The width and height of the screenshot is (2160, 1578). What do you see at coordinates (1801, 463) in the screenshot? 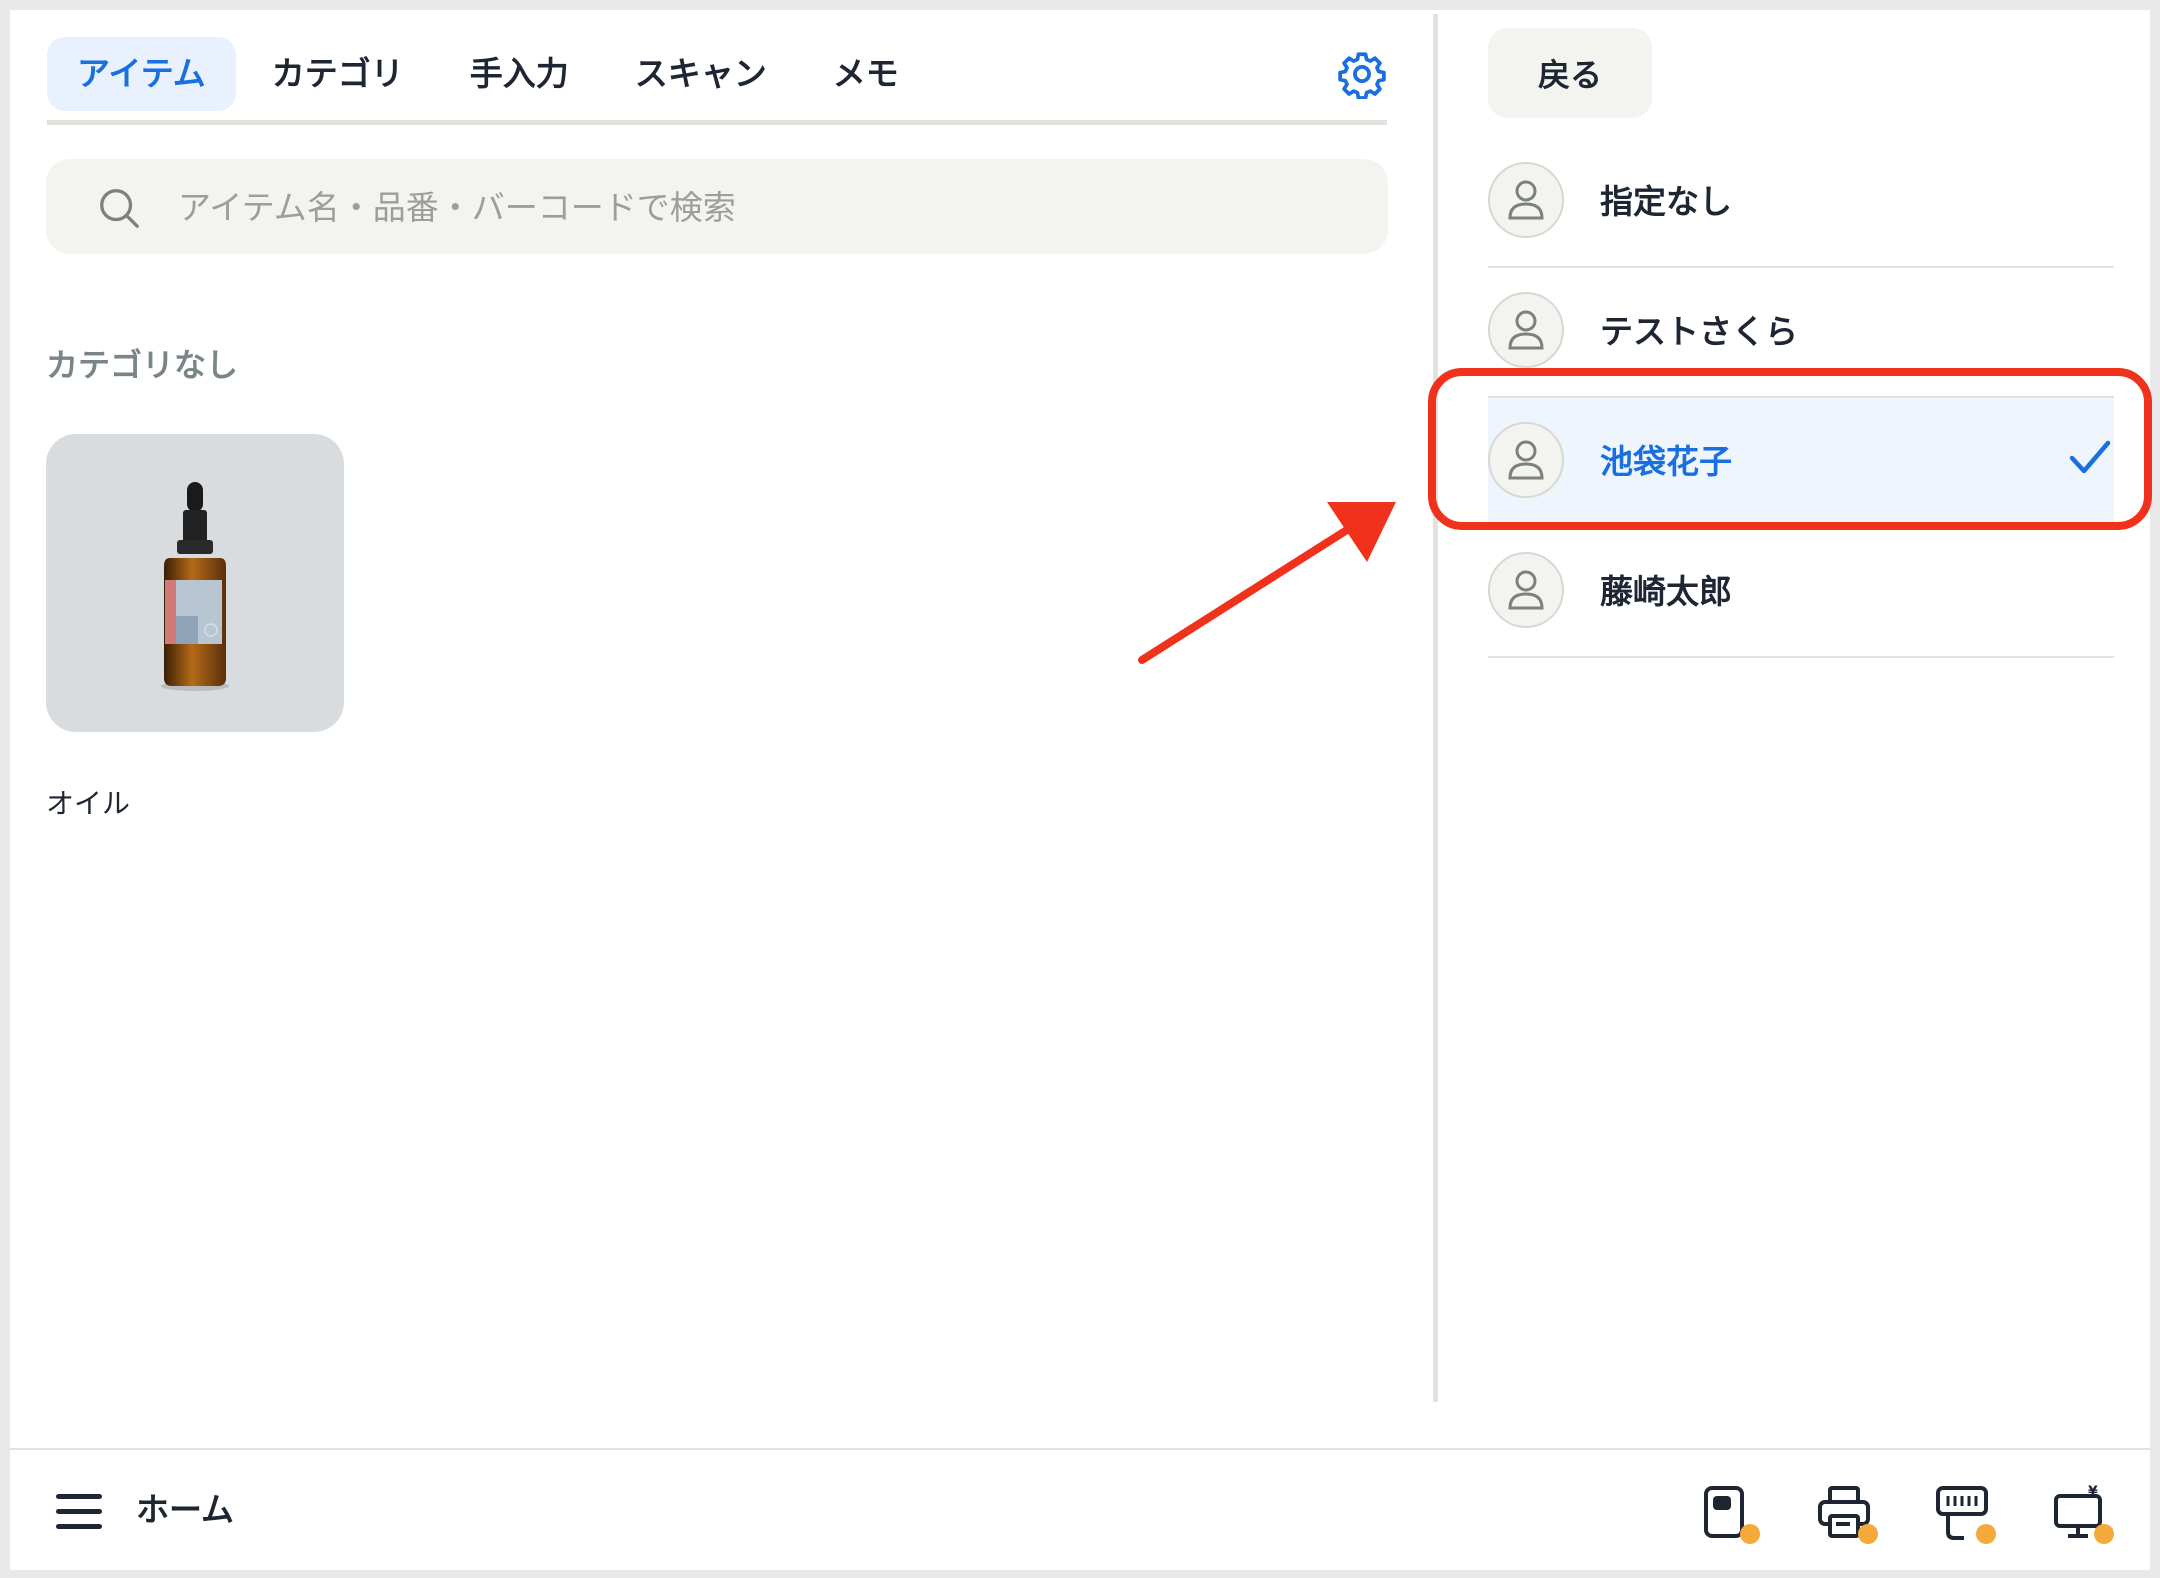
I see `staff-row-ikebukuro-hanako: 池袋花子` at bounding box center [1801, 463].